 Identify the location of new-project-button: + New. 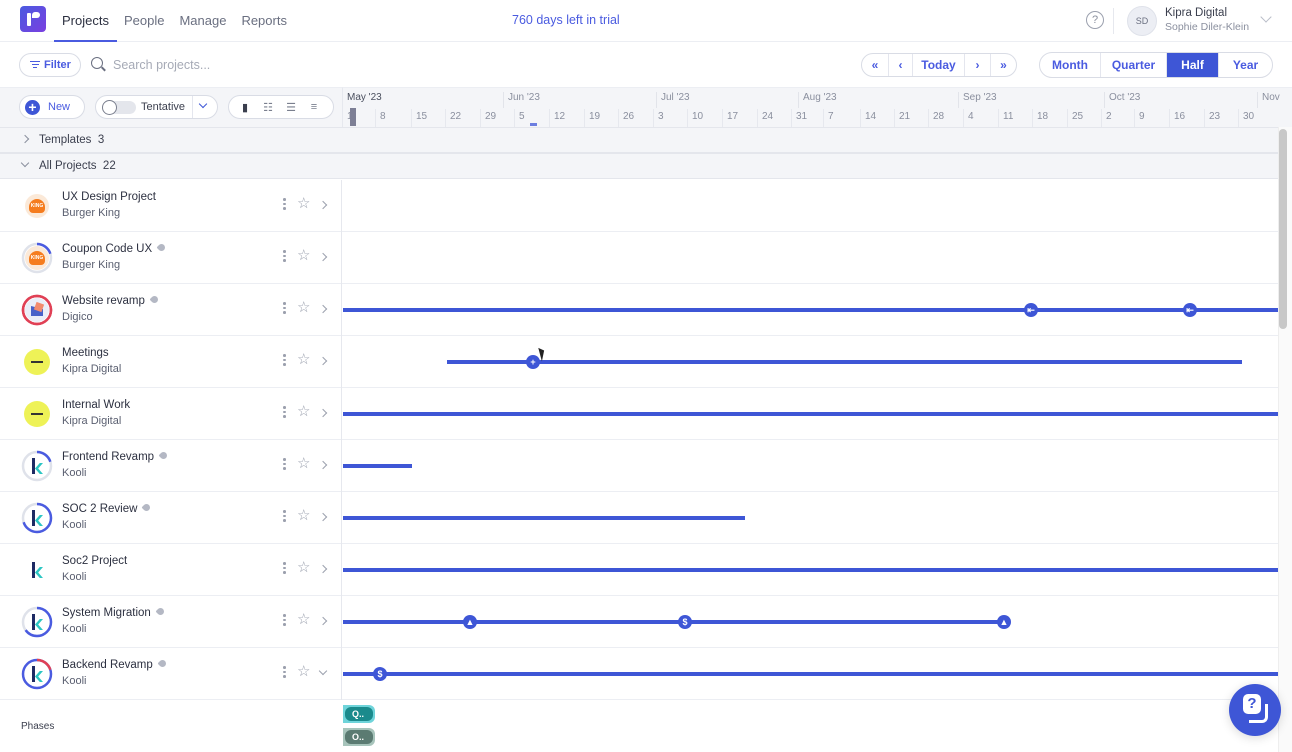
(52, 107).